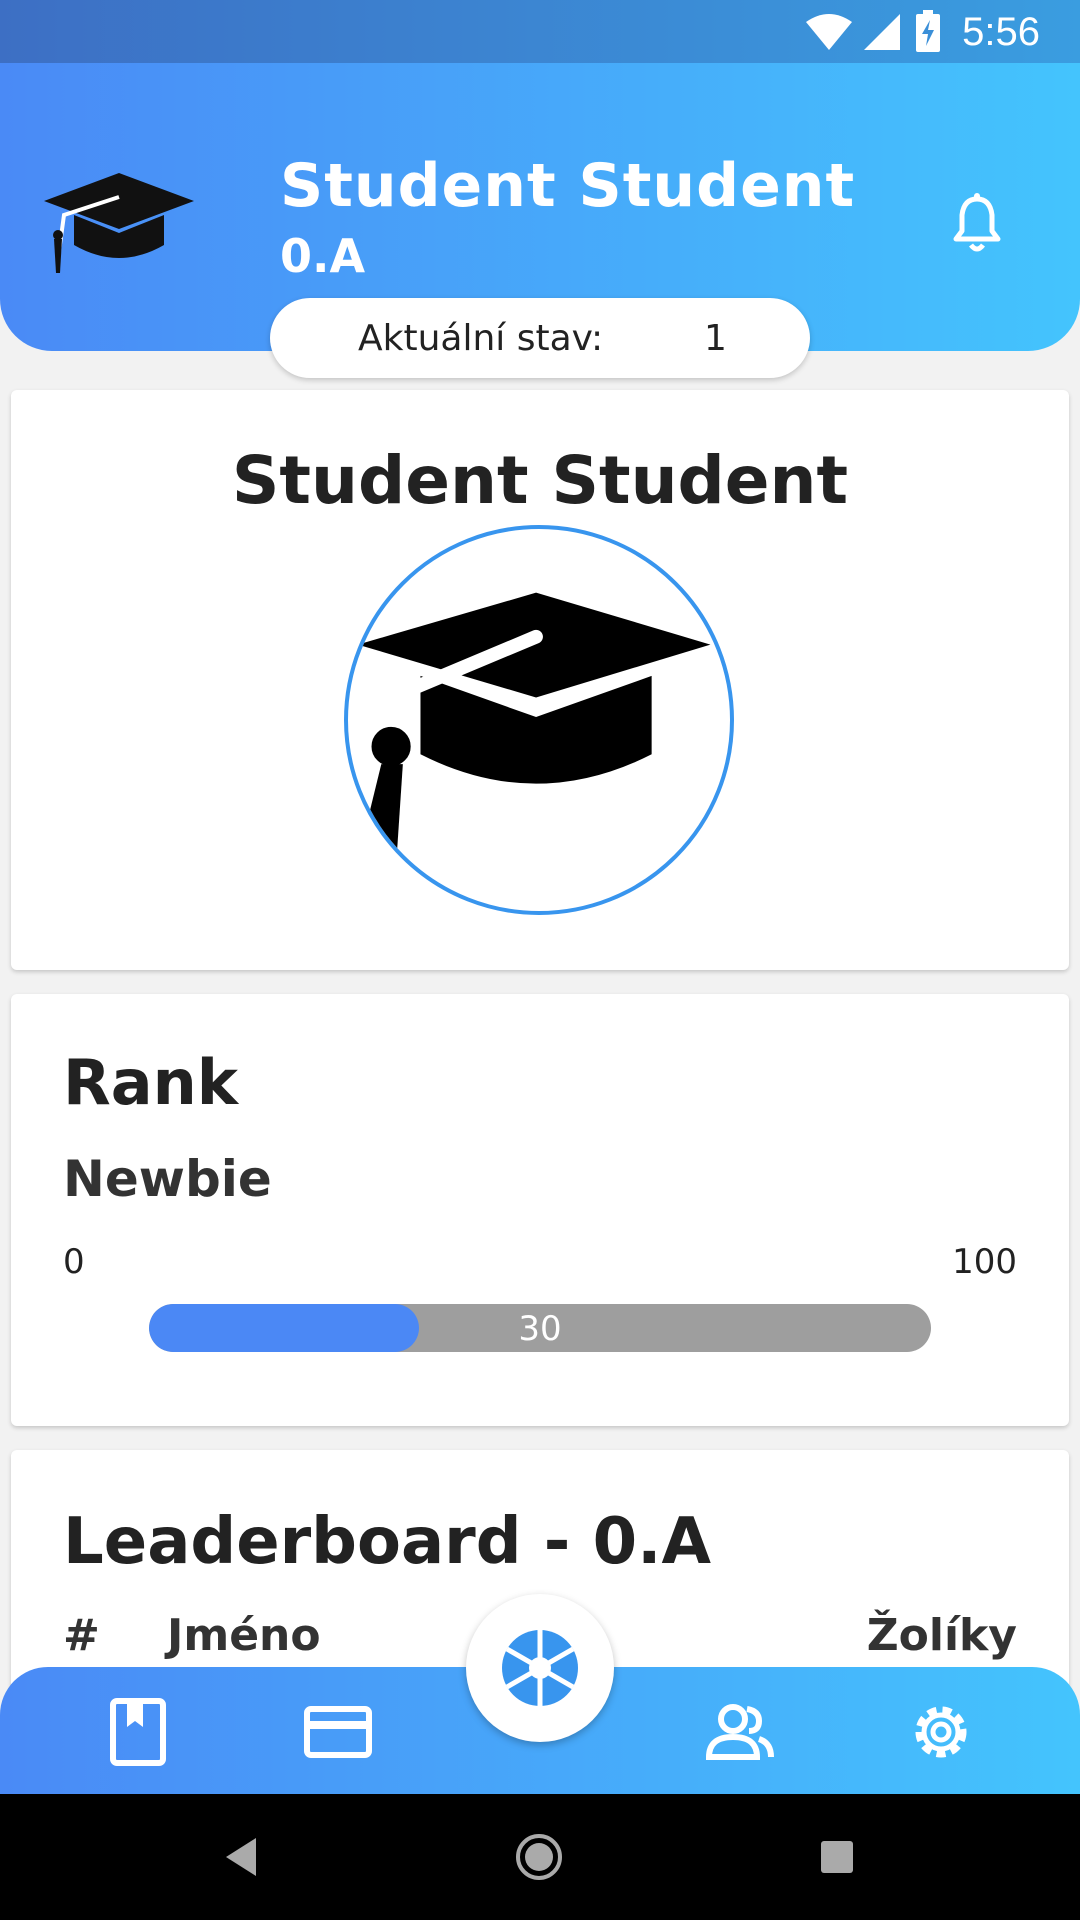  I want to click on system-navigation-bar, so click(540, 1857).